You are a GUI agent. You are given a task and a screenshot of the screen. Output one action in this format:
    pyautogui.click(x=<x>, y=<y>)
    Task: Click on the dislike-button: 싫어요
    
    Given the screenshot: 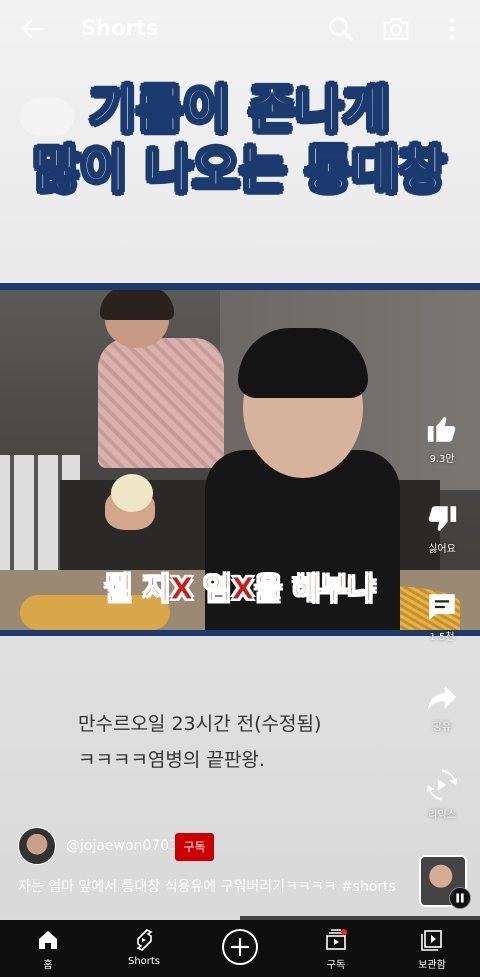 What is the action you would take?
    pyautogui.click(x=442, y=528)
    